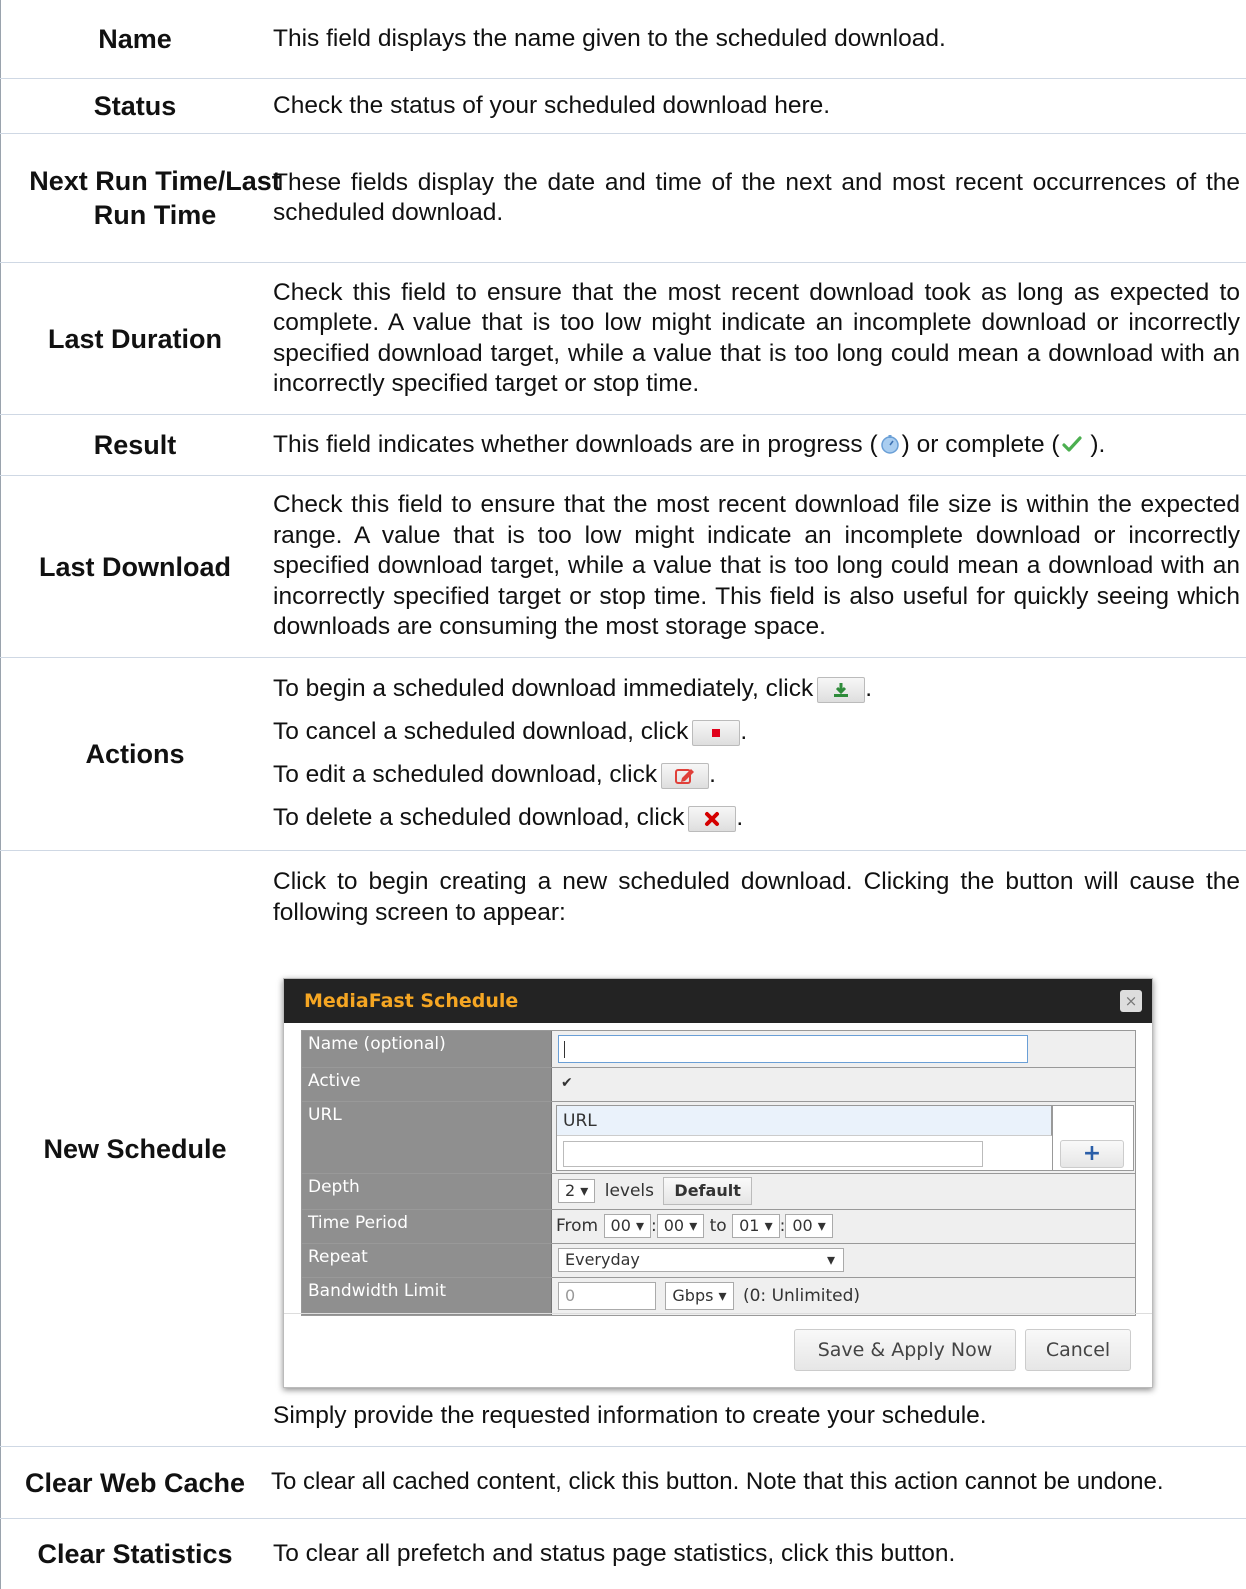  I want to click on download-start-icon, so click(841, 689).